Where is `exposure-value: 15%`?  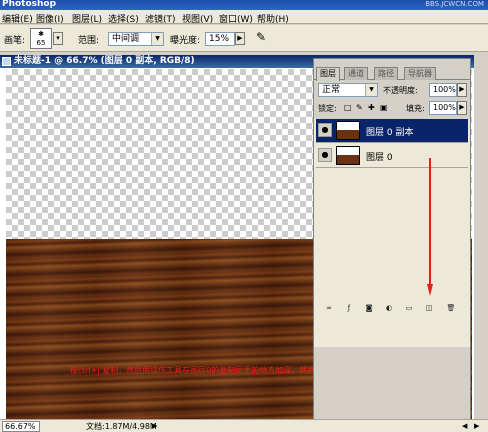 exposure-value: 15% is located at coordinates (219, 39).